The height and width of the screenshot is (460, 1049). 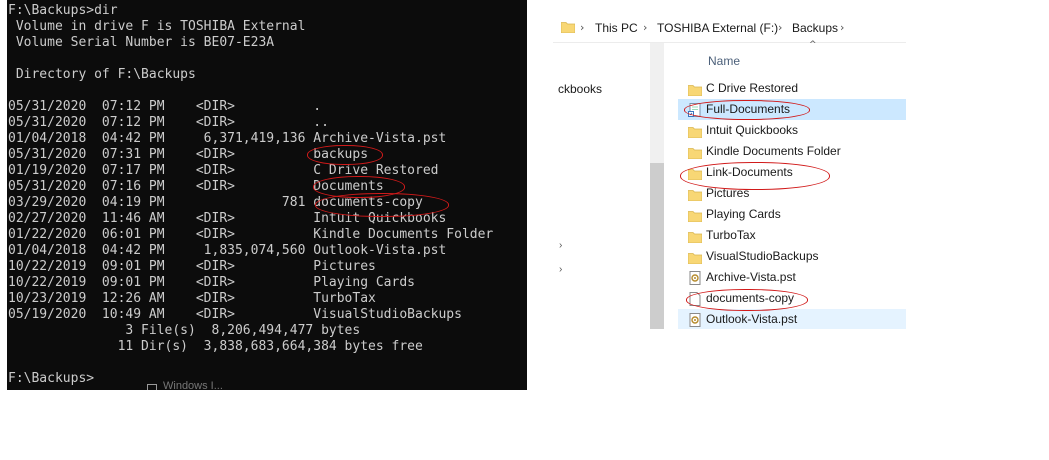 What do you see at coordinates (752, 319) in the screenshot?
I see `file-list-item-name: Outlook-Vista.pst` at bounding box center [752, 319].